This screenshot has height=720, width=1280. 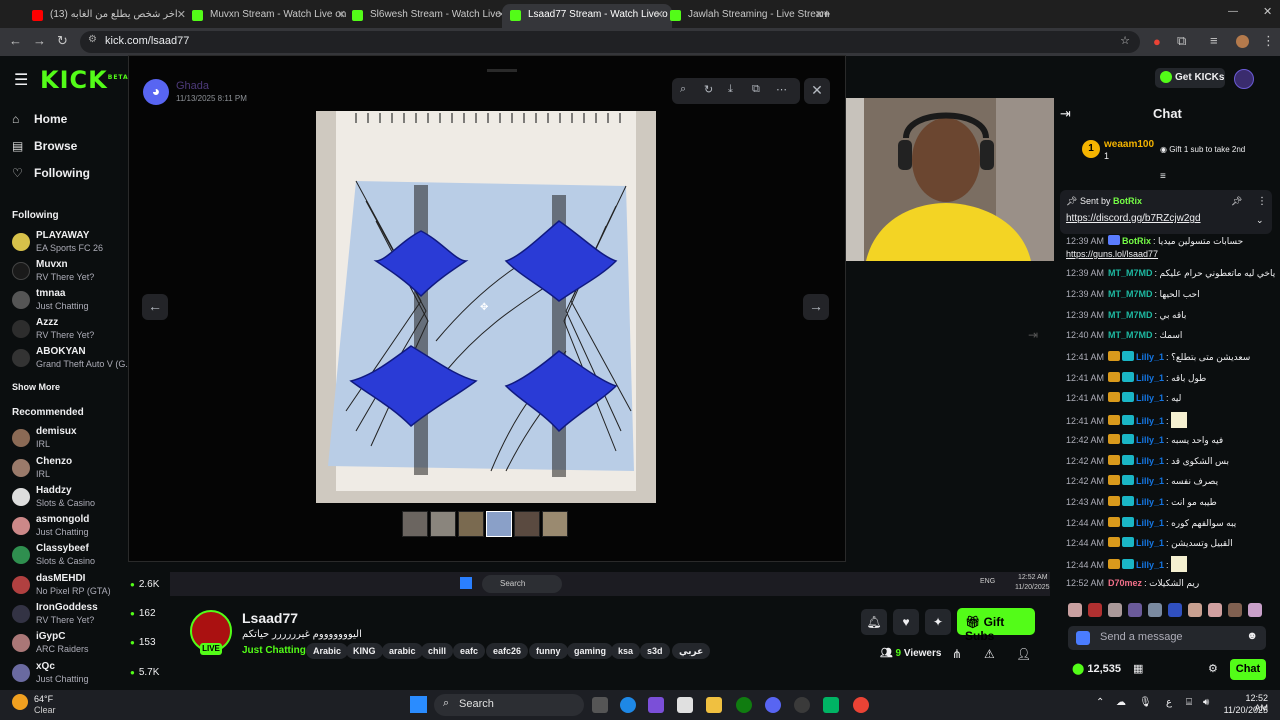 What do you see at coordinates (92, 39) in the screenshot?
I see `site-info-icon: ⚙` at bounding box center [92, 39].